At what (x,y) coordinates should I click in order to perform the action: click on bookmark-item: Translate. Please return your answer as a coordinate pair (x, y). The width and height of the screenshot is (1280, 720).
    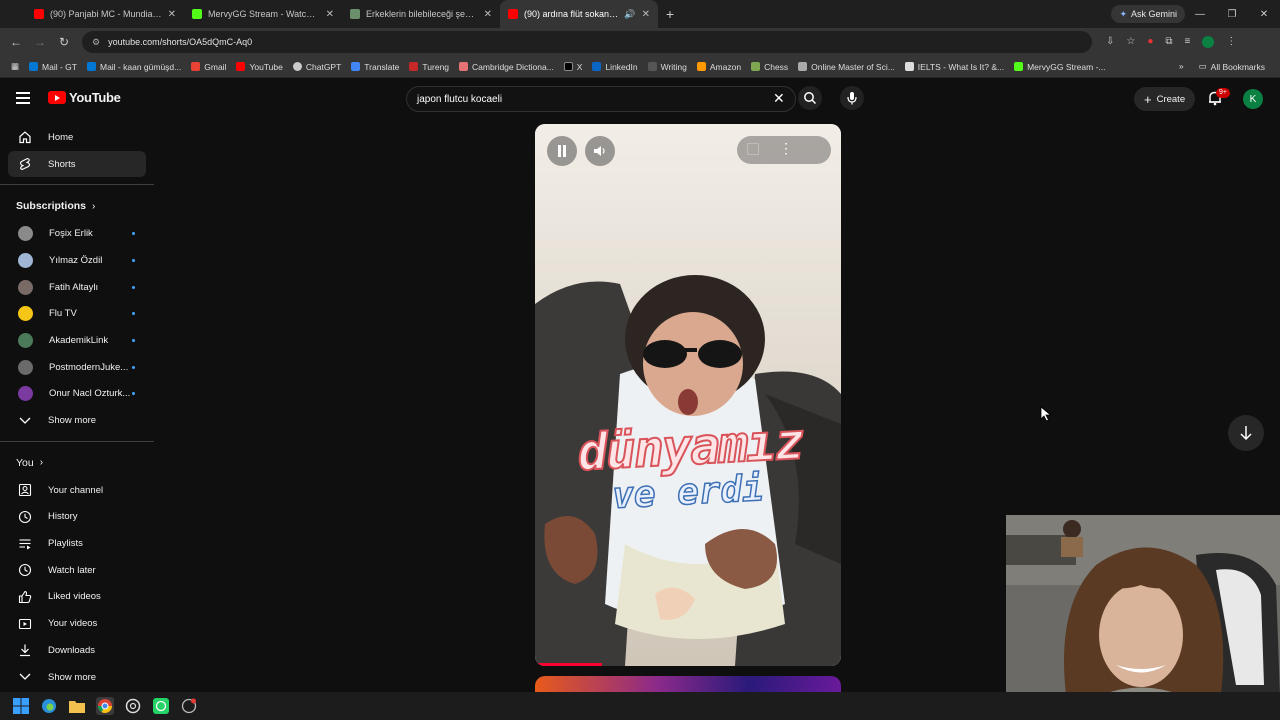
    Looking at the image, I should click on (375, 67).